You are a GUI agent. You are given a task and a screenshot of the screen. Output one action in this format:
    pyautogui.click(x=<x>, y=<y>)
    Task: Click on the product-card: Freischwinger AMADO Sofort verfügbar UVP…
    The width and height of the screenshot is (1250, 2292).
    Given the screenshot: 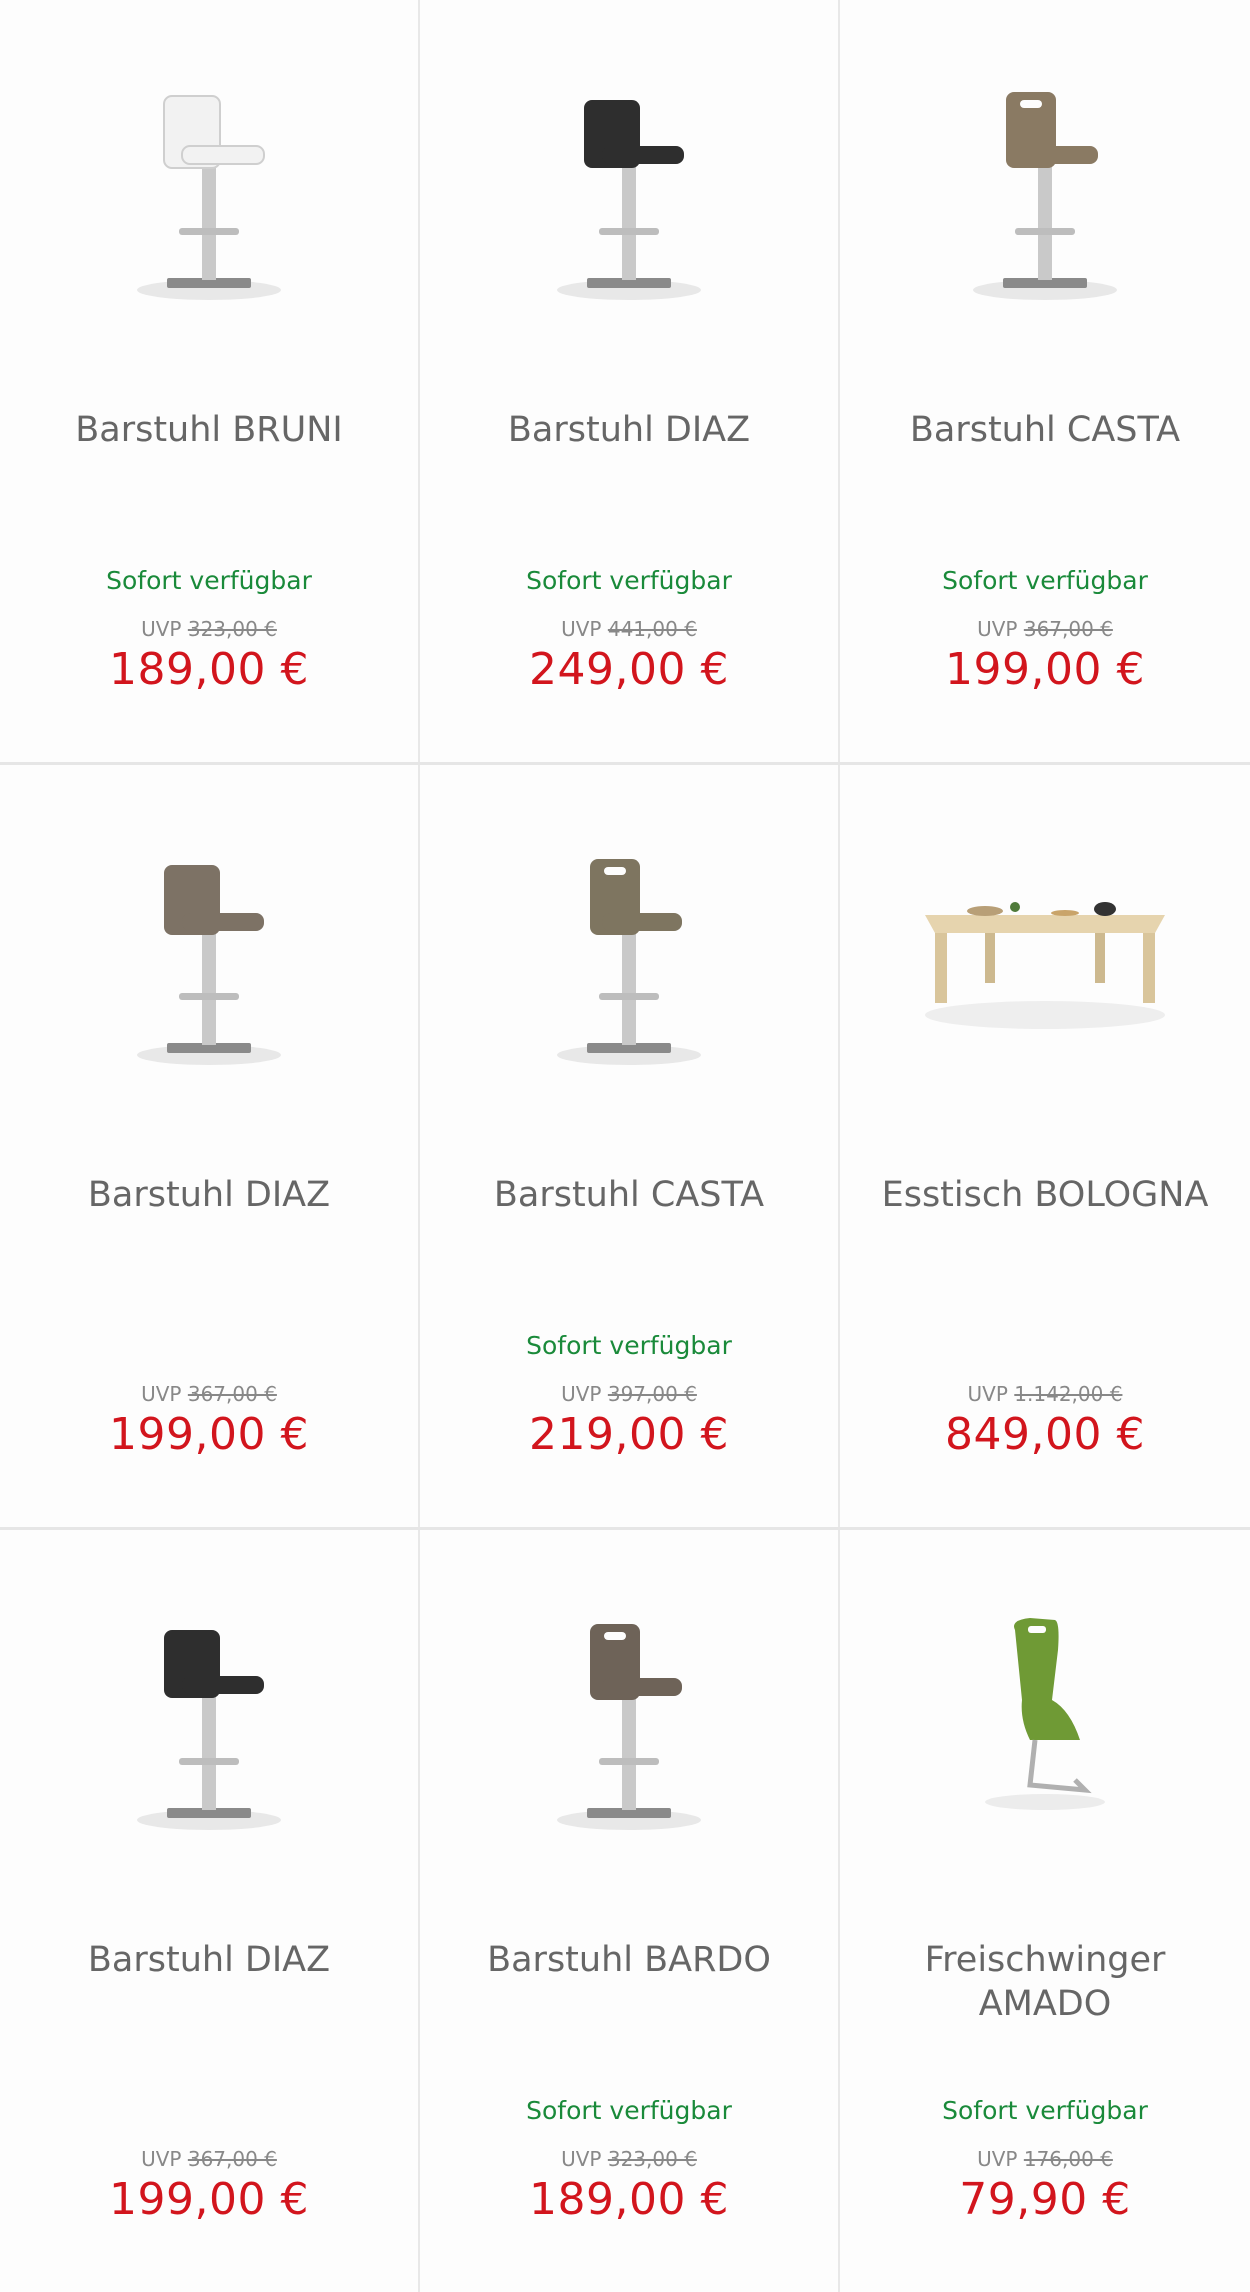 What is the action you would take?
    pyautogui.click(x=1045, y=1911)
    